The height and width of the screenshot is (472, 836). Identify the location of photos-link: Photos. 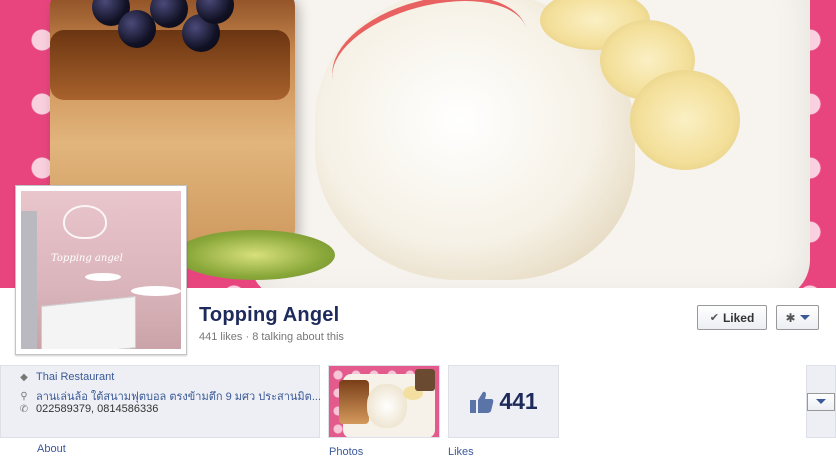
(346, 452).